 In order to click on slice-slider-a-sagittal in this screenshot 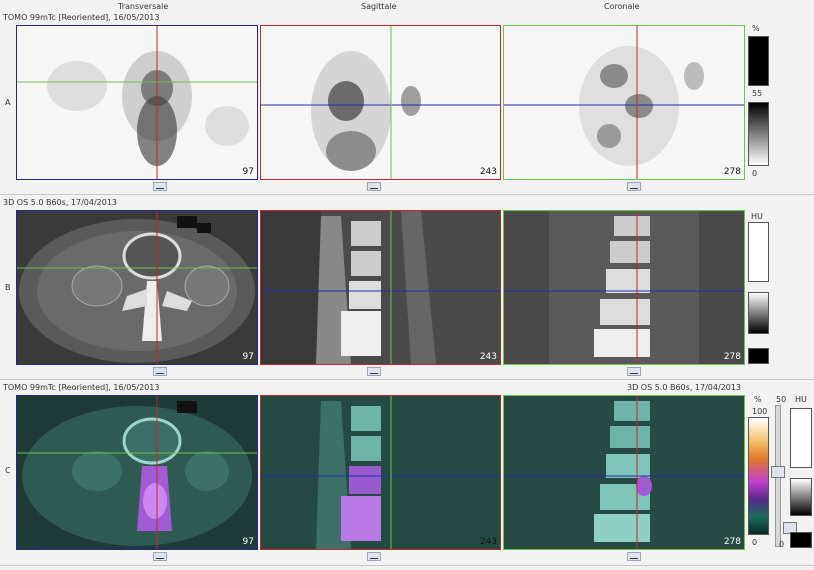, I will do `click(374, 186)`.